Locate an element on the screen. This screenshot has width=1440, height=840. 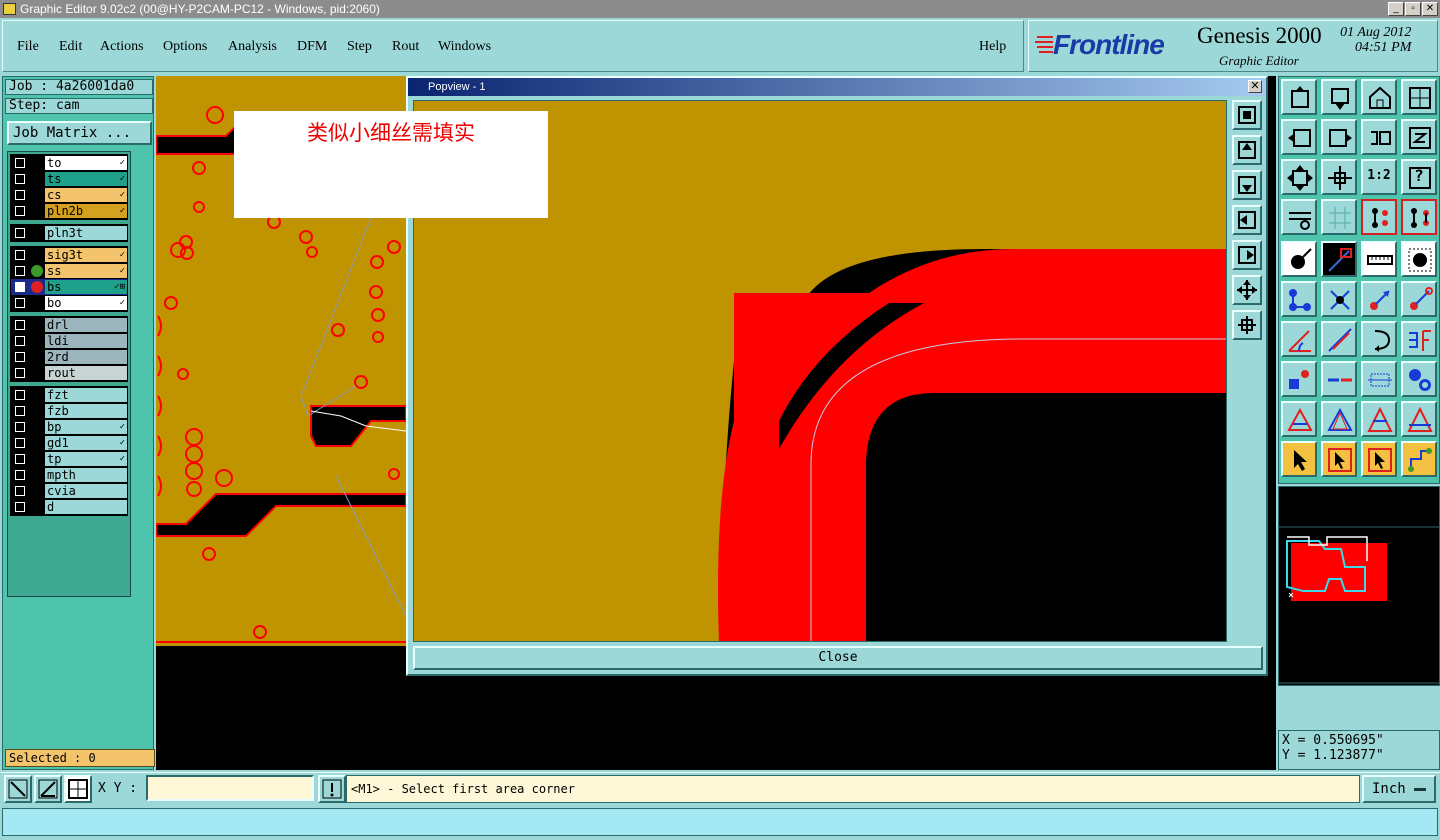
snap-corner-icon is located at coordinates (18, 789).